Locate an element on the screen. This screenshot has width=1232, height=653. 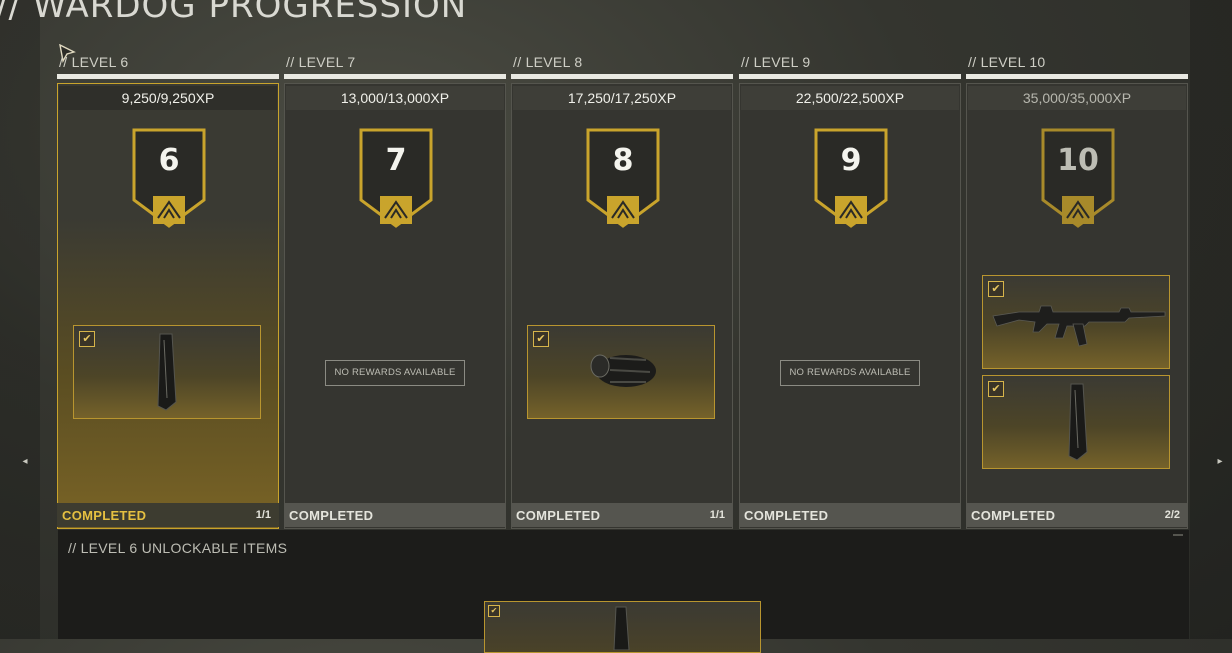
level-card: 13,000/13,000XP 7 NO REWARDS AVAILABLE is located at coordinates (395, 306).